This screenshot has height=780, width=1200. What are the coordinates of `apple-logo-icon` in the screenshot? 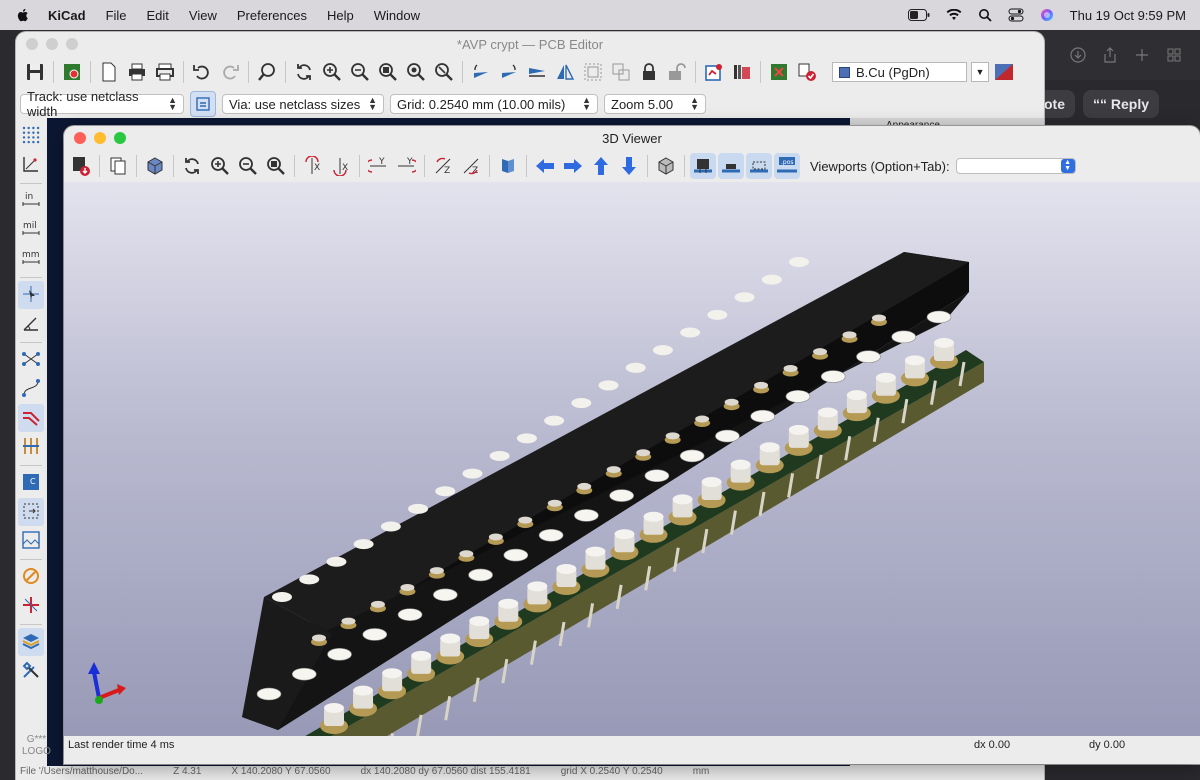 It's located at (23, 15).